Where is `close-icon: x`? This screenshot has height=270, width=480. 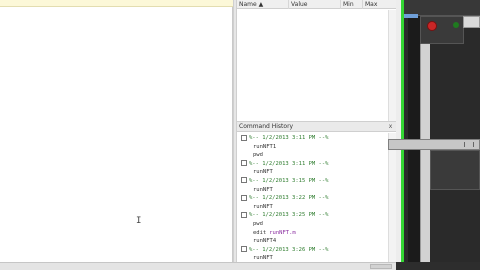 close-icon: x is located at coordinates (390, 127).